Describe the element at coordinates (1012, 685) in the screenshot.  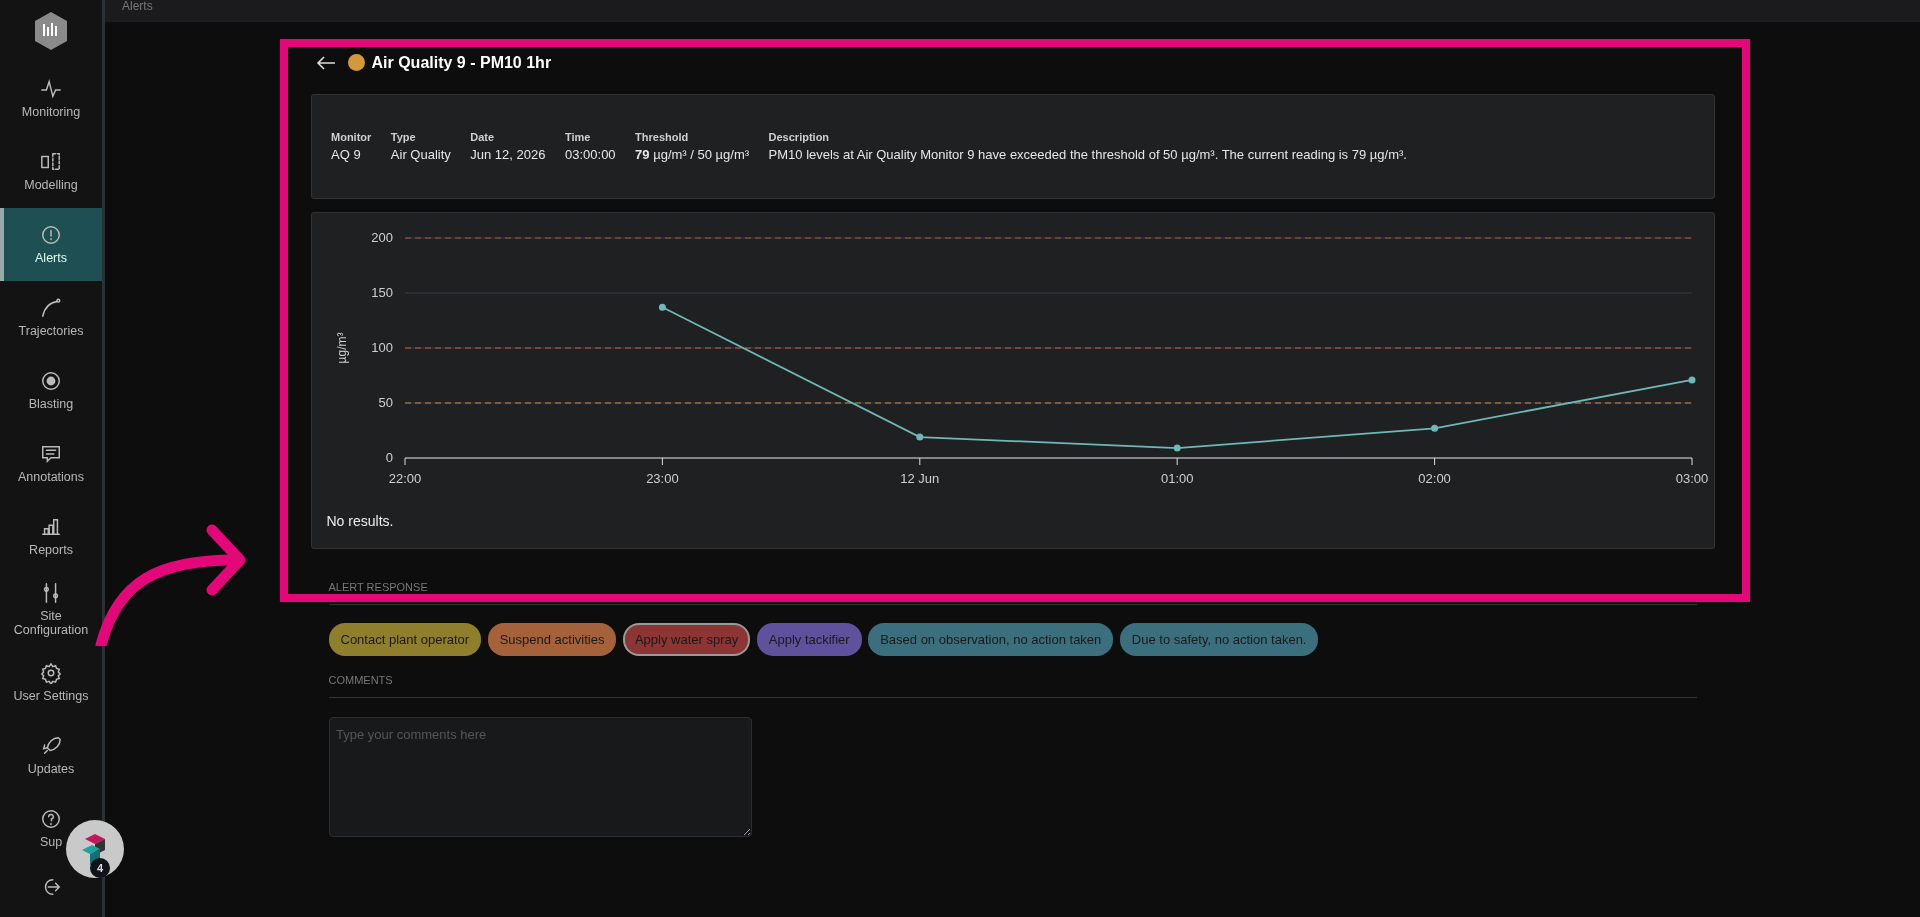
I see `section-heading: COMMENTS` at that location.